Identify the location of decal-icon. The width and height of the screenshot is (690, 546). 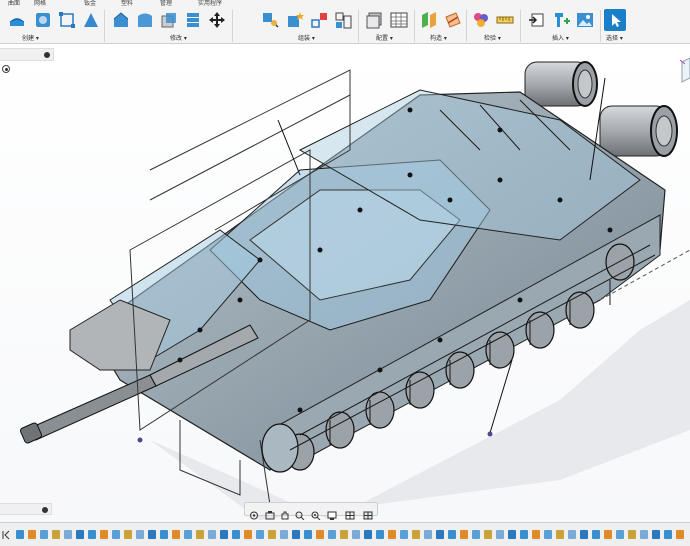
(561, 20).